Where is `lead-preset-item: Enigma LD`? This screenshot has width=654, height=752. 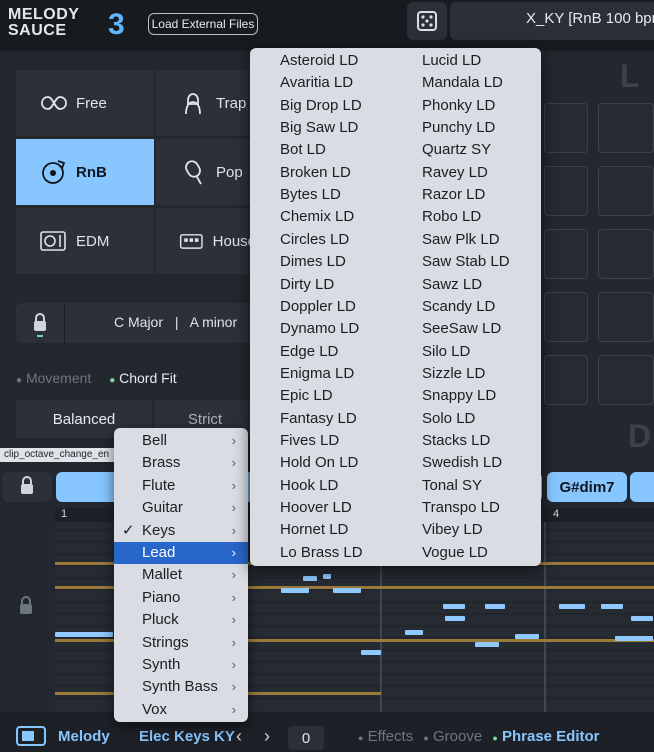 lead-preset-item: Enigma LD is located at coordinates (317, 374).